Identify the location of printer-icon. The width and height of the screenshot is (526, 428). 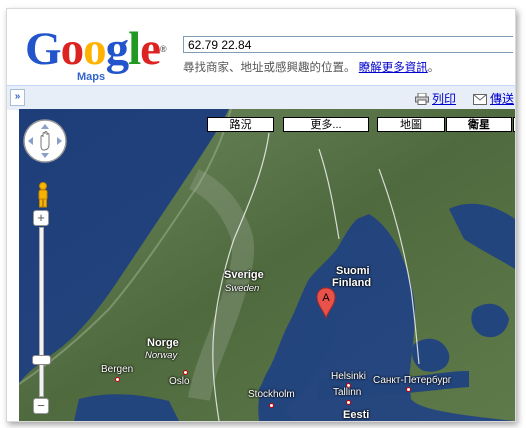
(422, 98).